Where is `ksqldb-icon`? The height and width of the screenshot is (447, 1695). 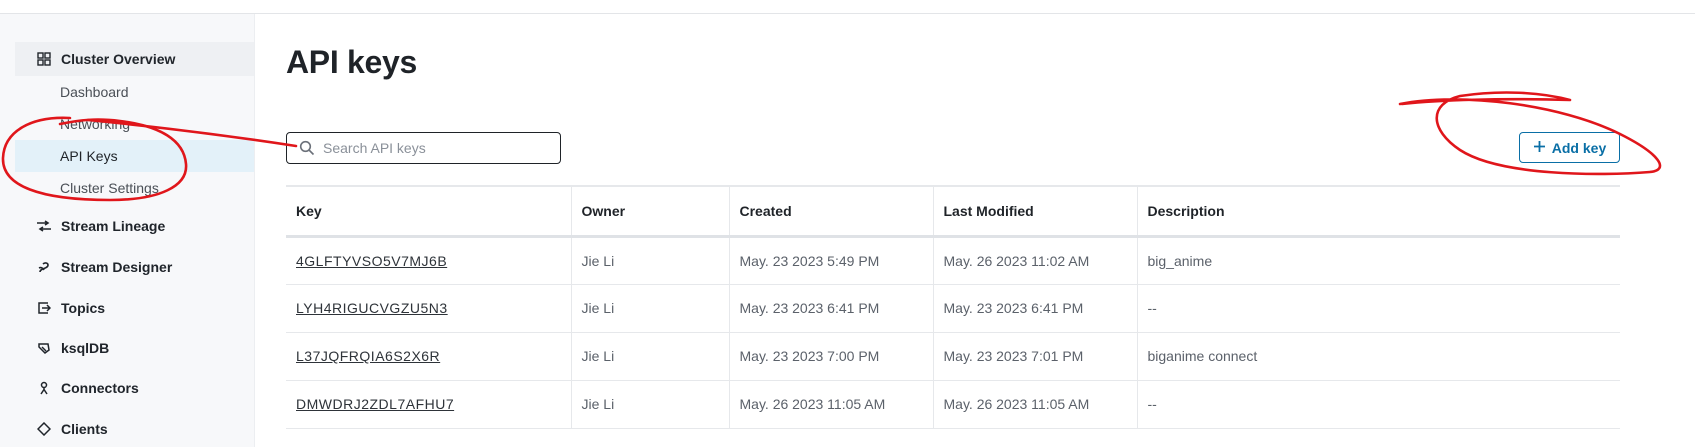
ksqldb-icon is located at coordinates (44, 348).